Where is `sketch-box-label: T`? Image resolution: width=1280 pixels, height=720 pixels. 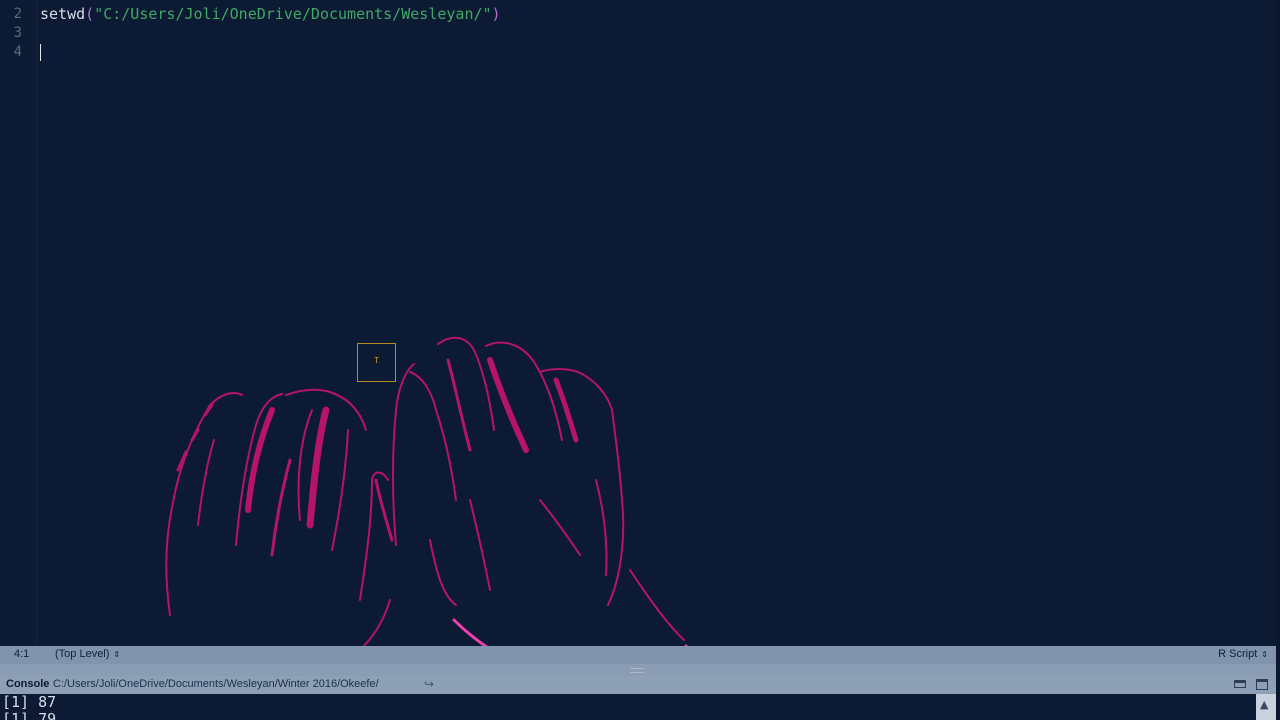
sketch-box-label: T is located at coordinates (376, 360).